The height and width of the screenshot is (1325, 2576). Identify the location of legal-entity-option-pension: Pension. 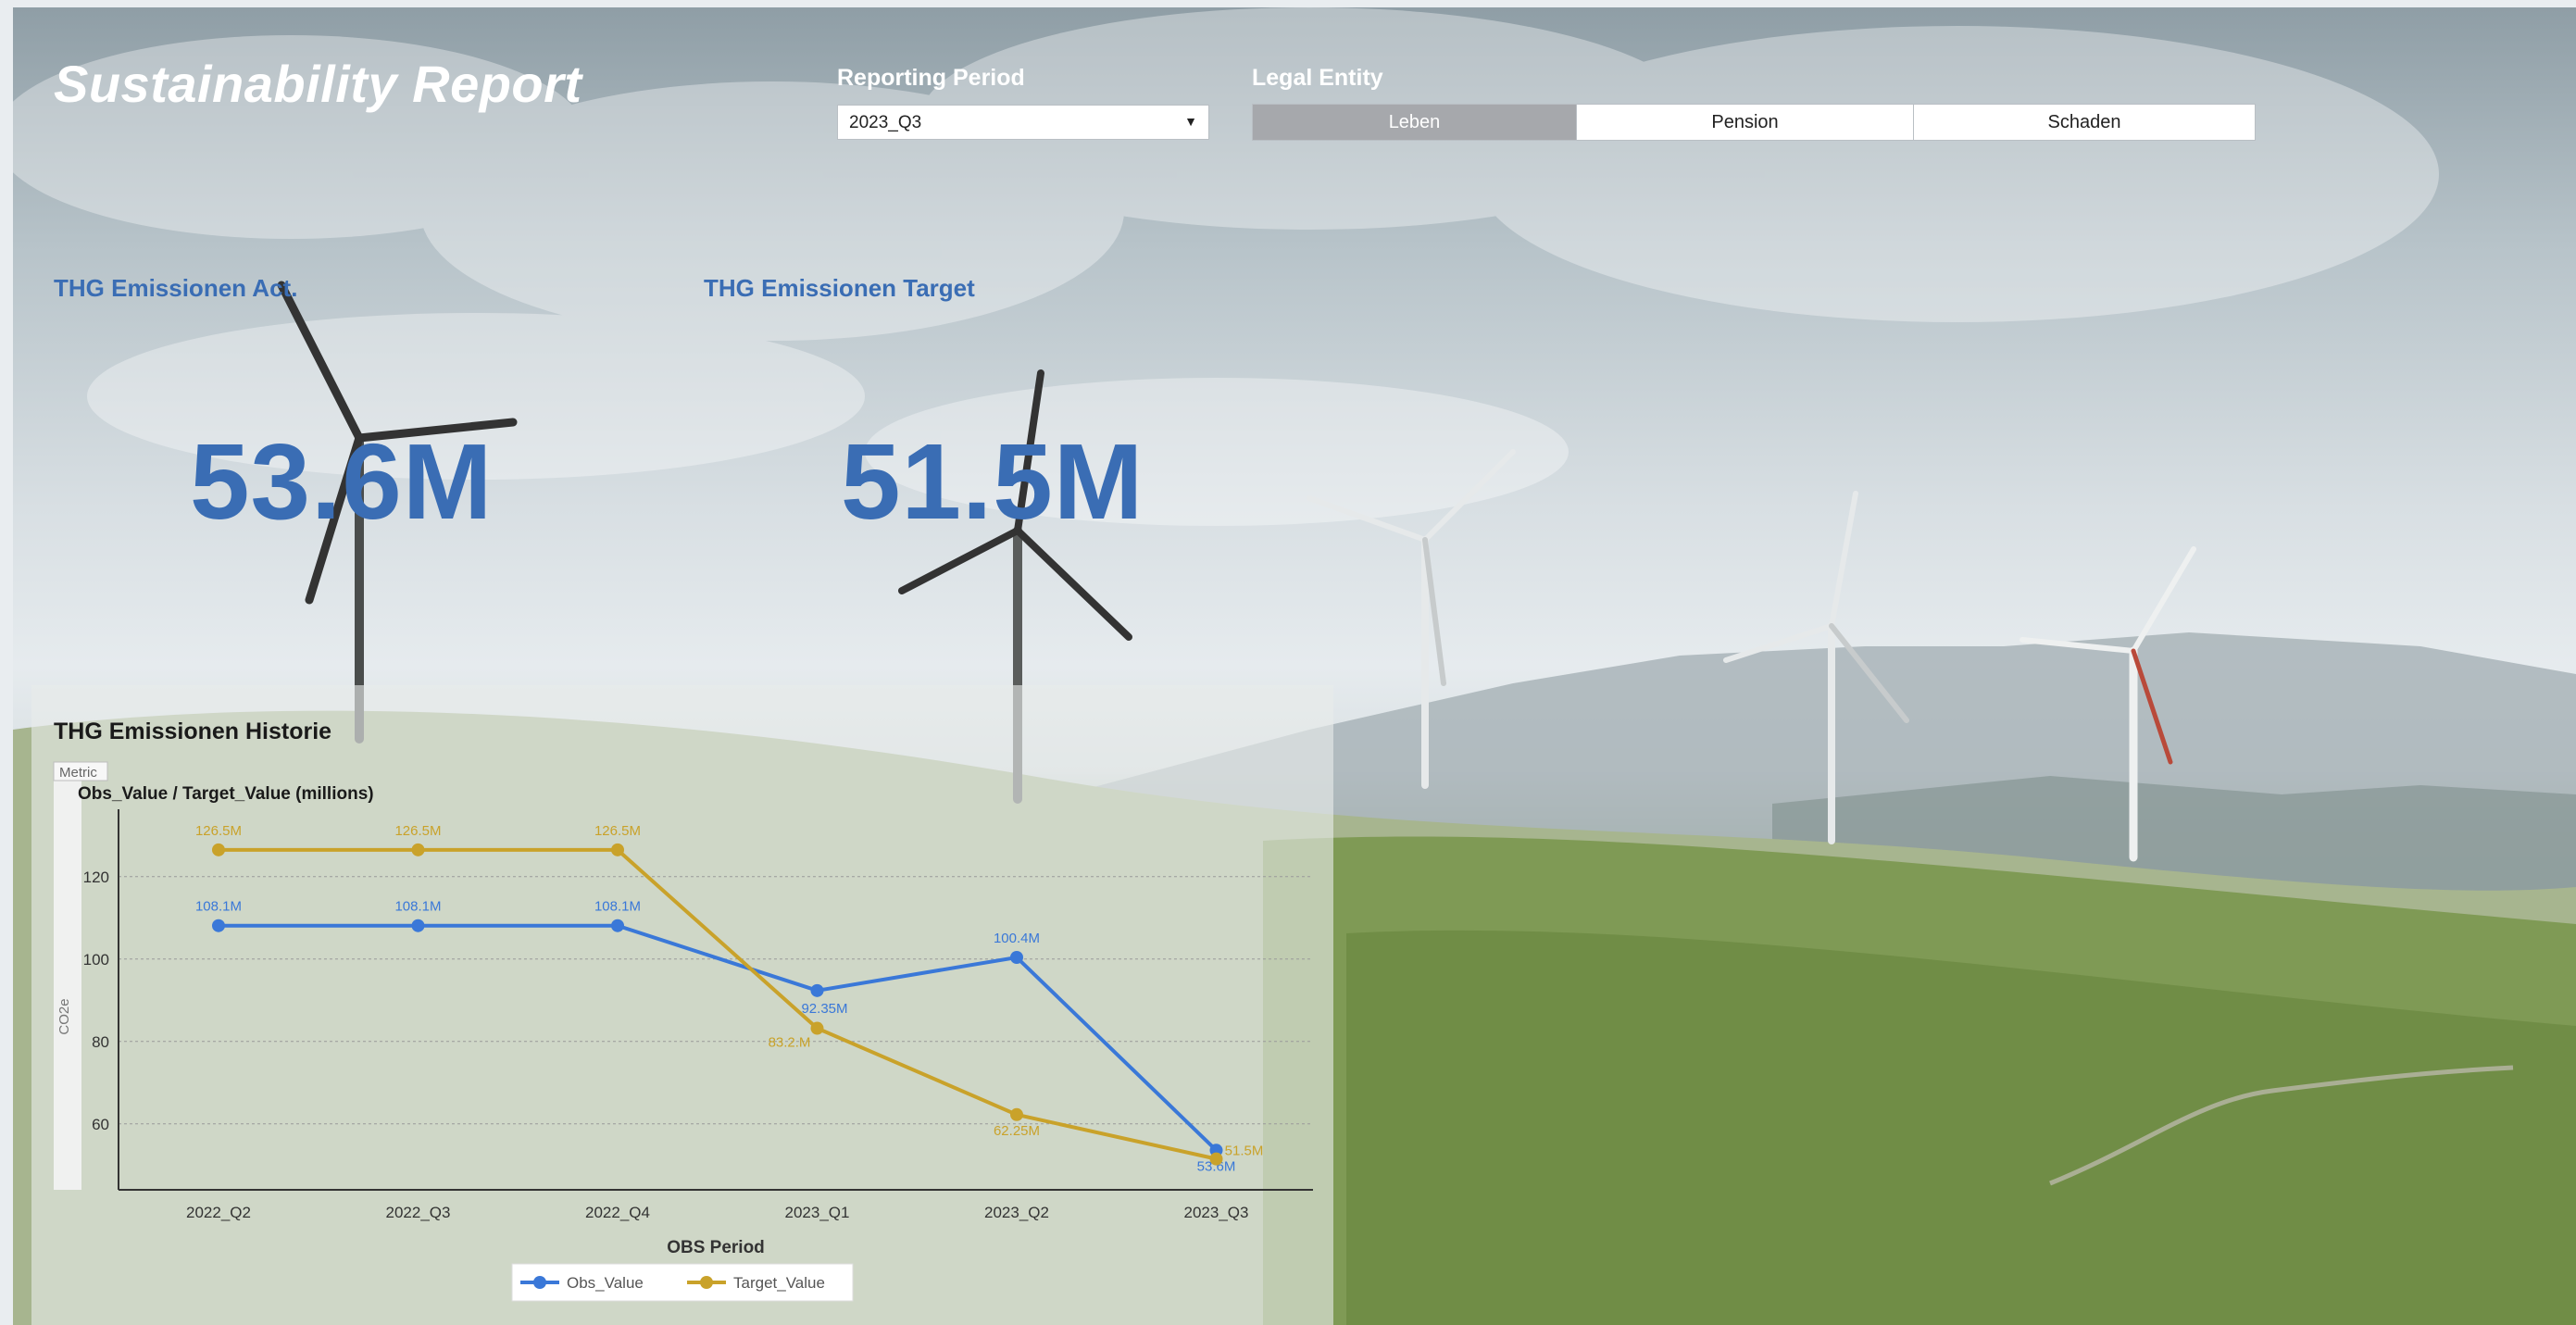
(1745, 123).